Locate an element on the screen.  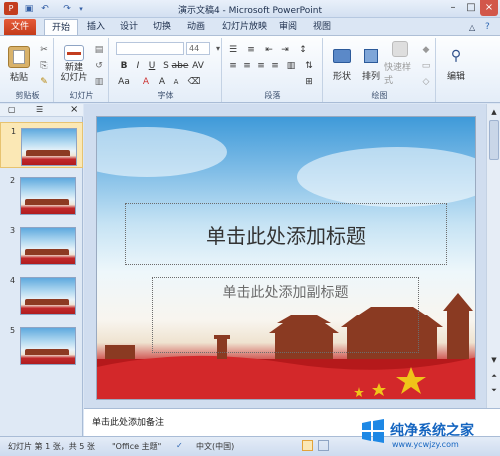
ribbon-tabs: 文件 开始 插入 设计 切换 动画 幻灯片放映 审阅 视图 △ ? is located at coordinates (250, 27).